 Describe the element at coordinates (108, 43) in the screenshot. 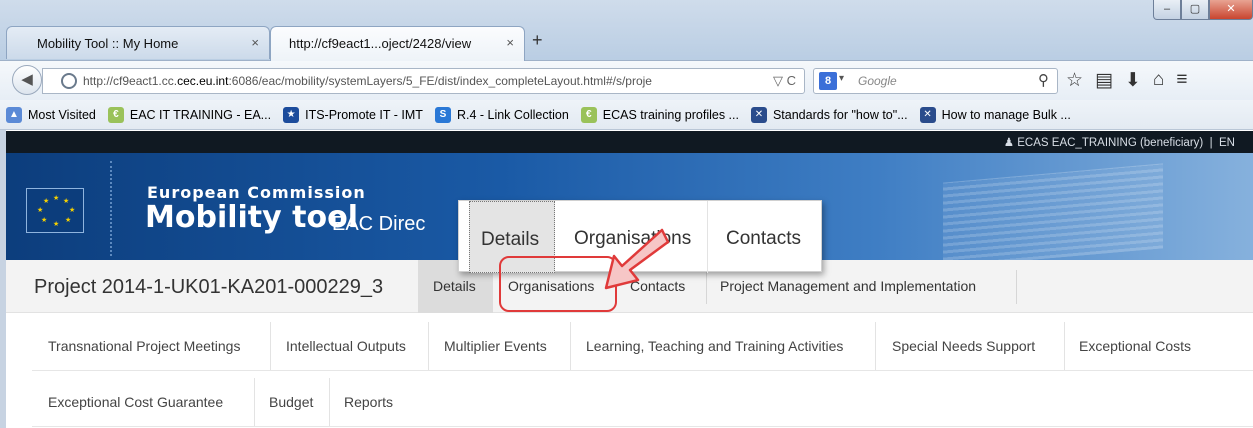

I see `tab-title: Mobility Tool :: My Home` at that location.